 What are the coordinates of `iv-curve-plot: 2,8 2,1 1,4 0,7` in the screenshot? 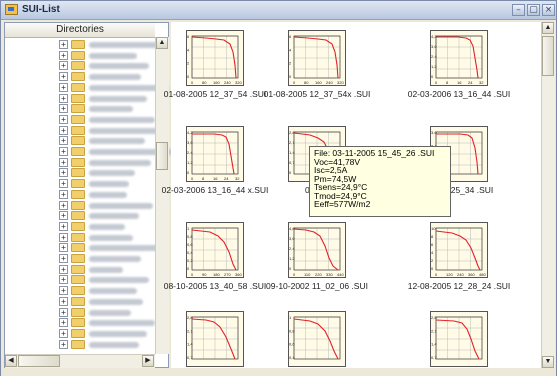 It's located at (459, 339).